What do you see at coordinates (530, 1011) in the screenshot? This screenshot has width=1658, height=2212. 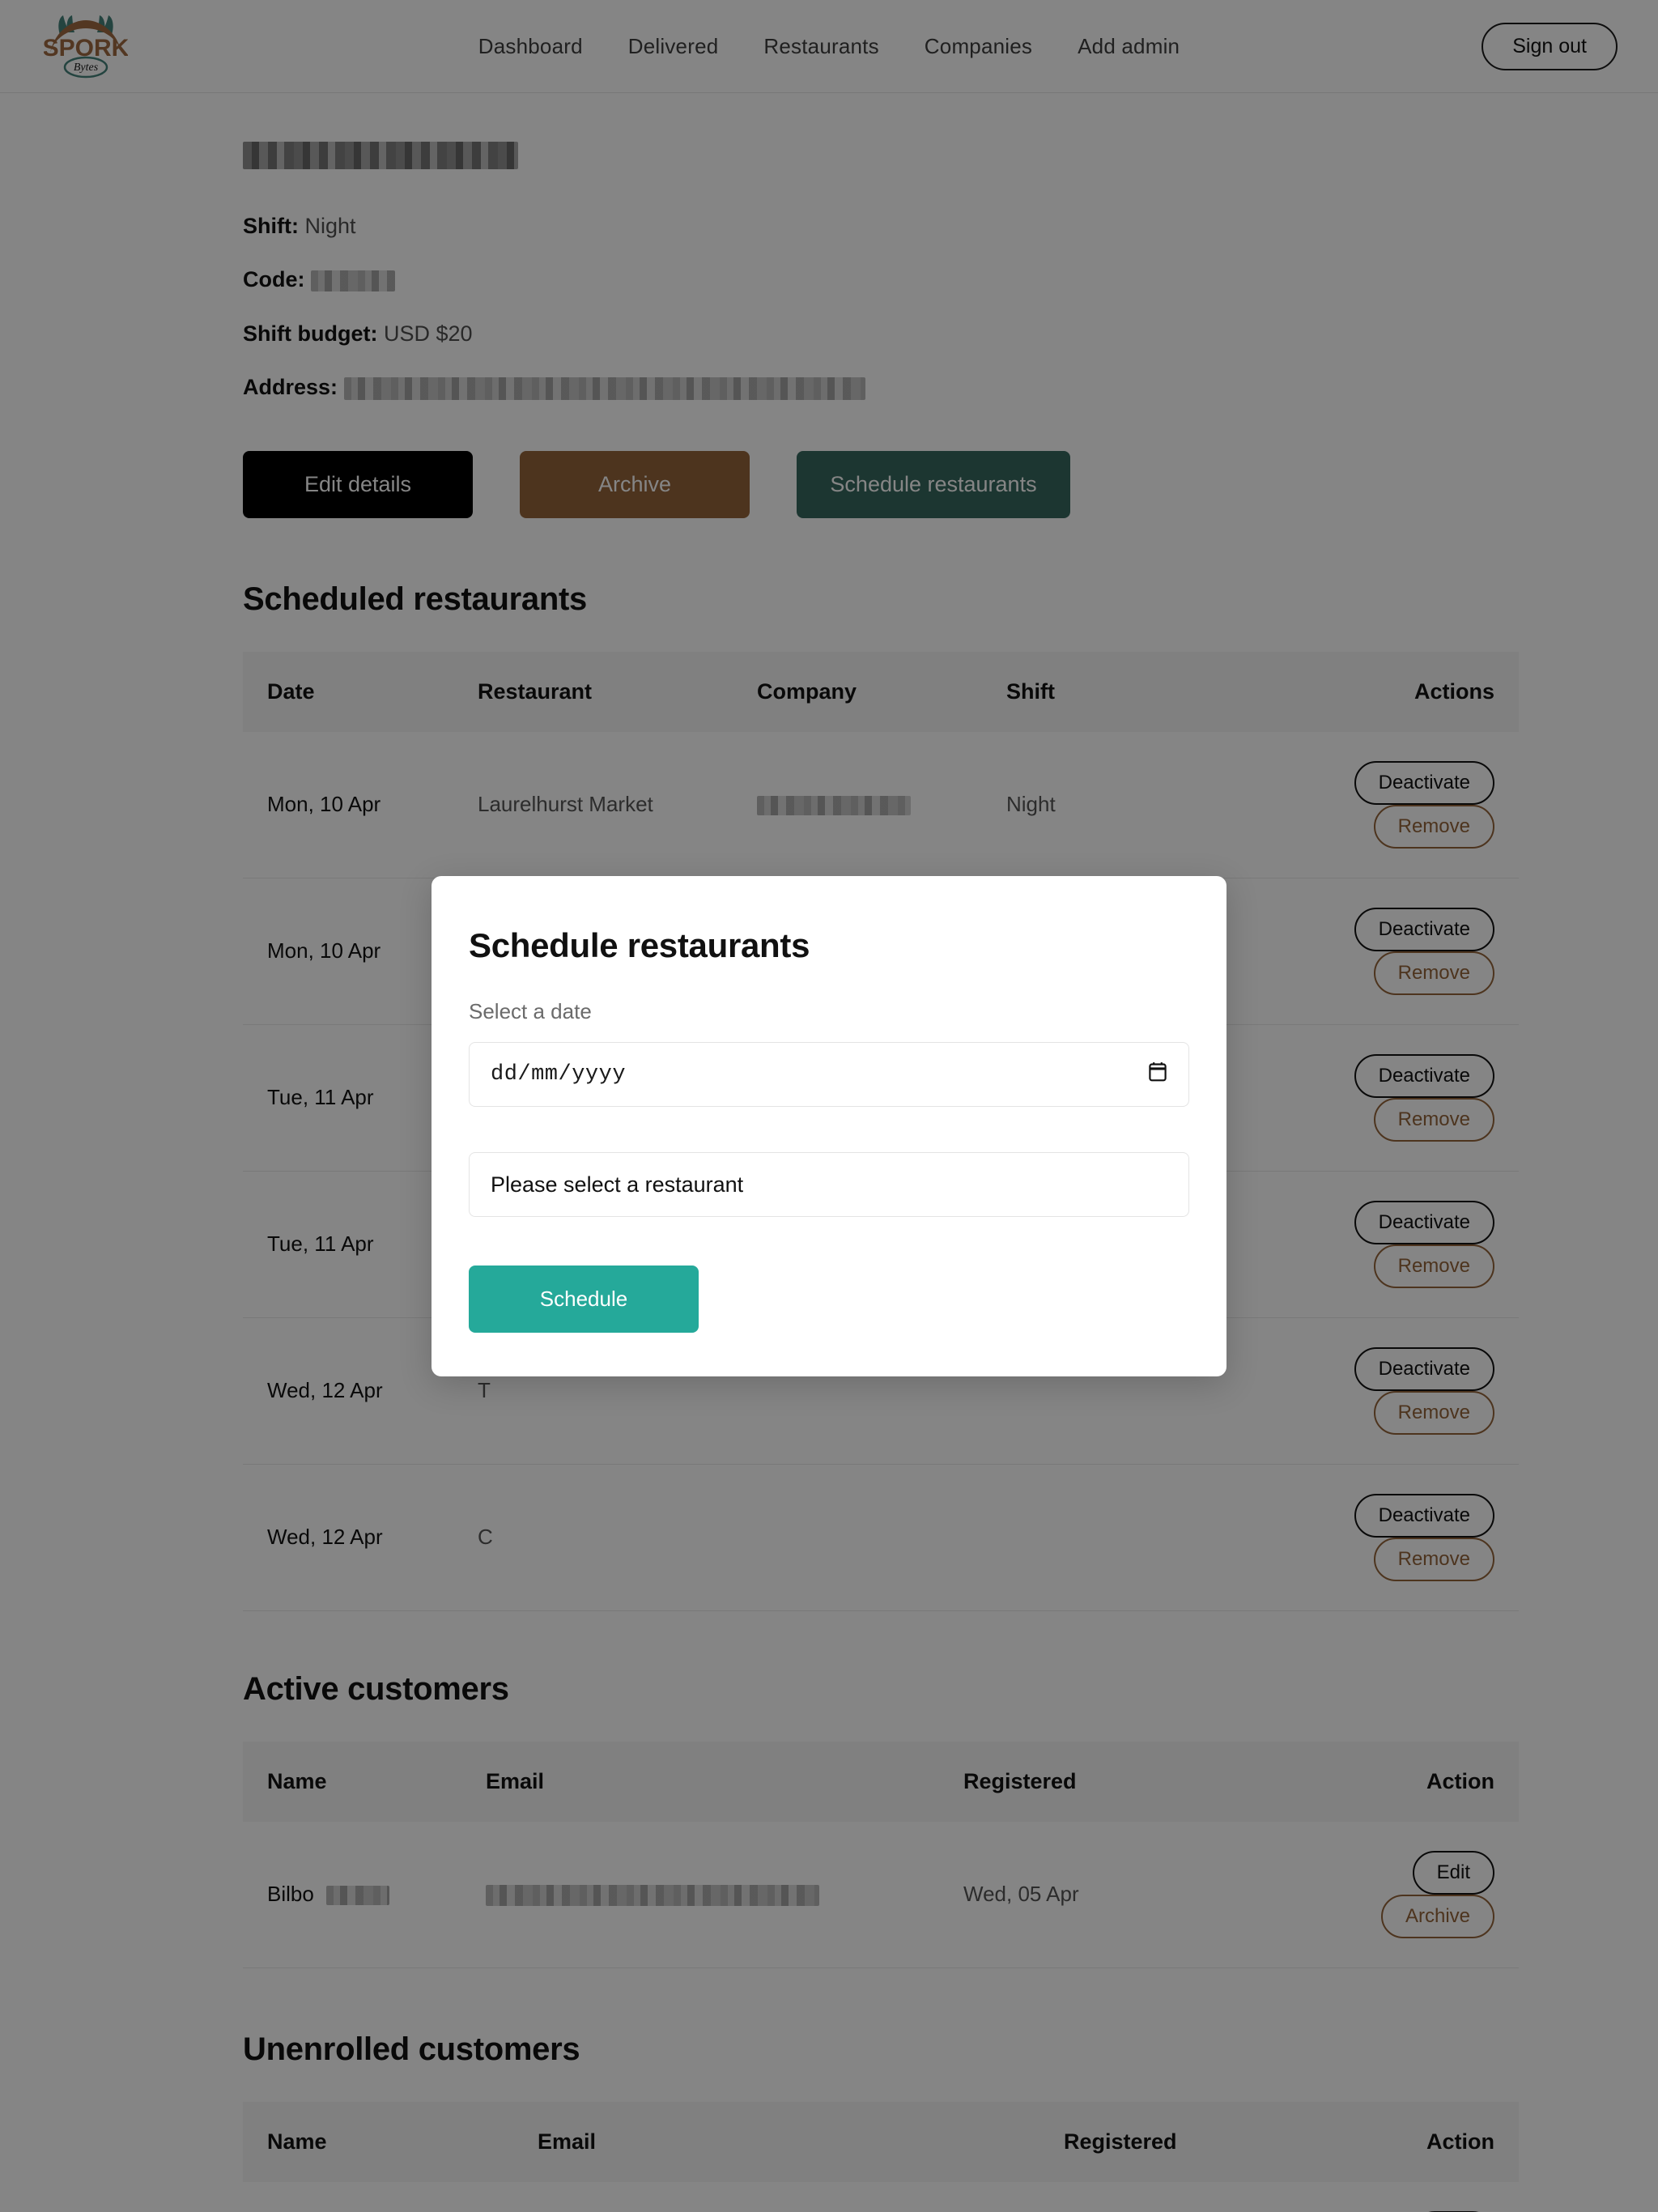 I see `modal-date-label: Select a date` at bounding box center [530, 1011].